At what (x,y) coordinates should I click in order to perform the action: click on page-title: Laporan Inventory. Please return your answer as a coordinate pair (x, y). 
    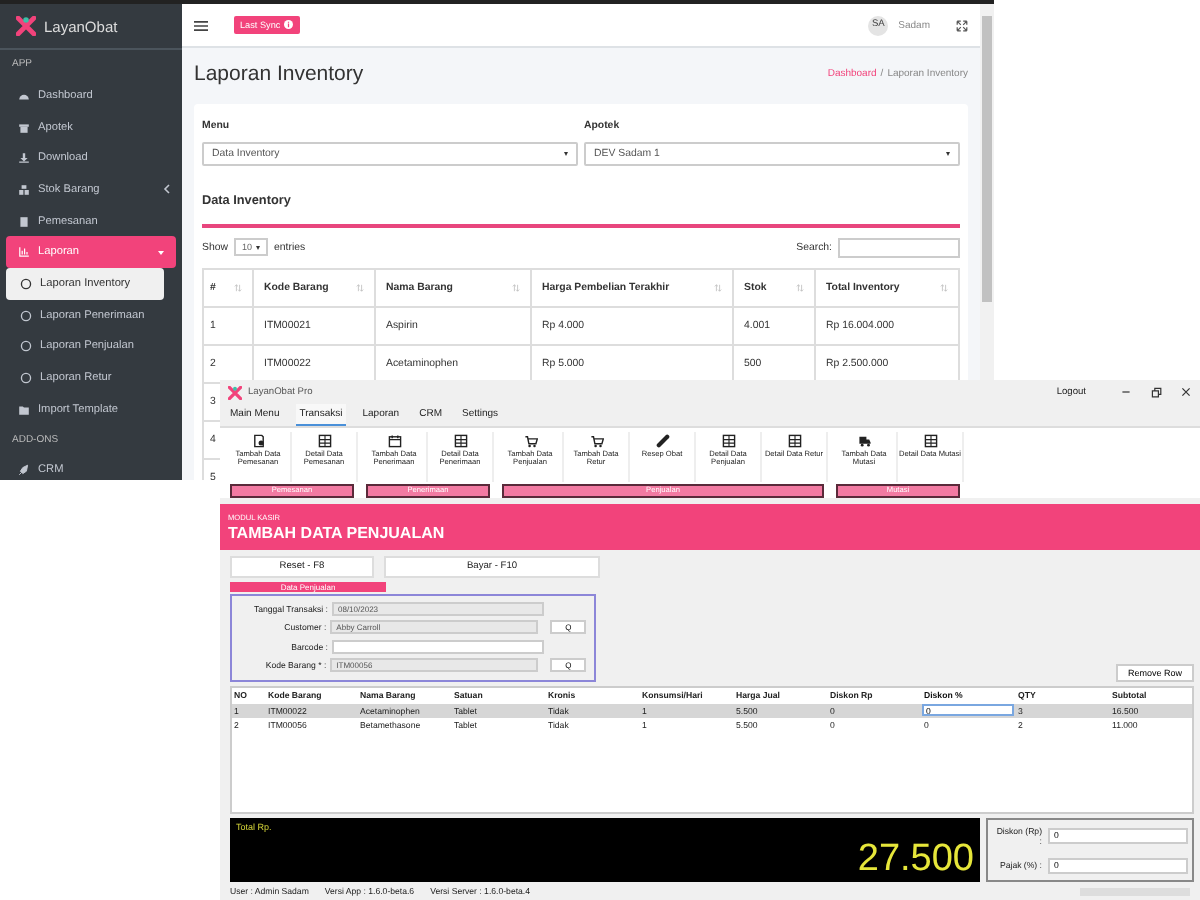
    Looking at the image, I should click on (279, 74).